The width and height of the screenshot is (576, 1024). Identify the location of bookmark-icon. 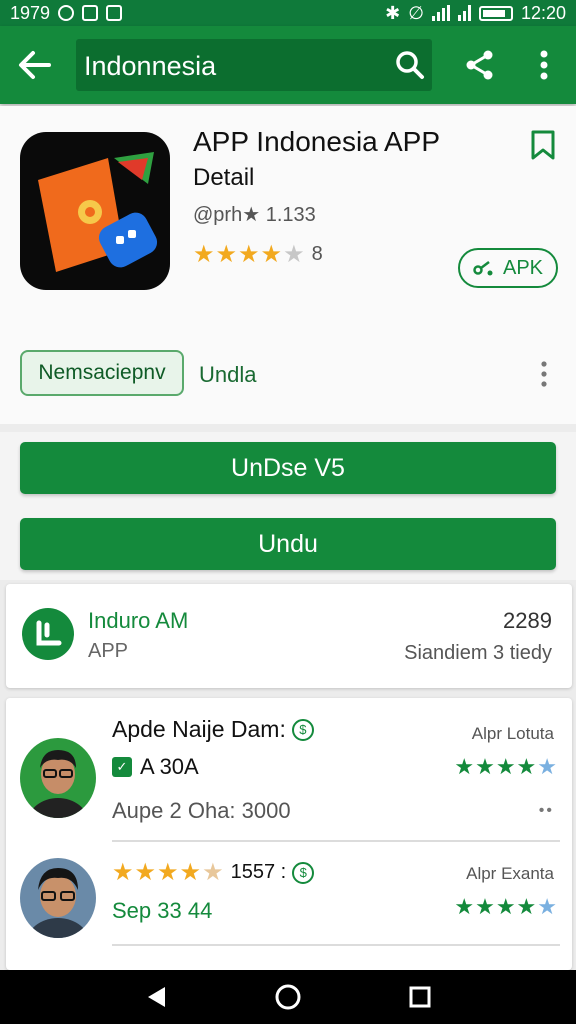
(543, 145).